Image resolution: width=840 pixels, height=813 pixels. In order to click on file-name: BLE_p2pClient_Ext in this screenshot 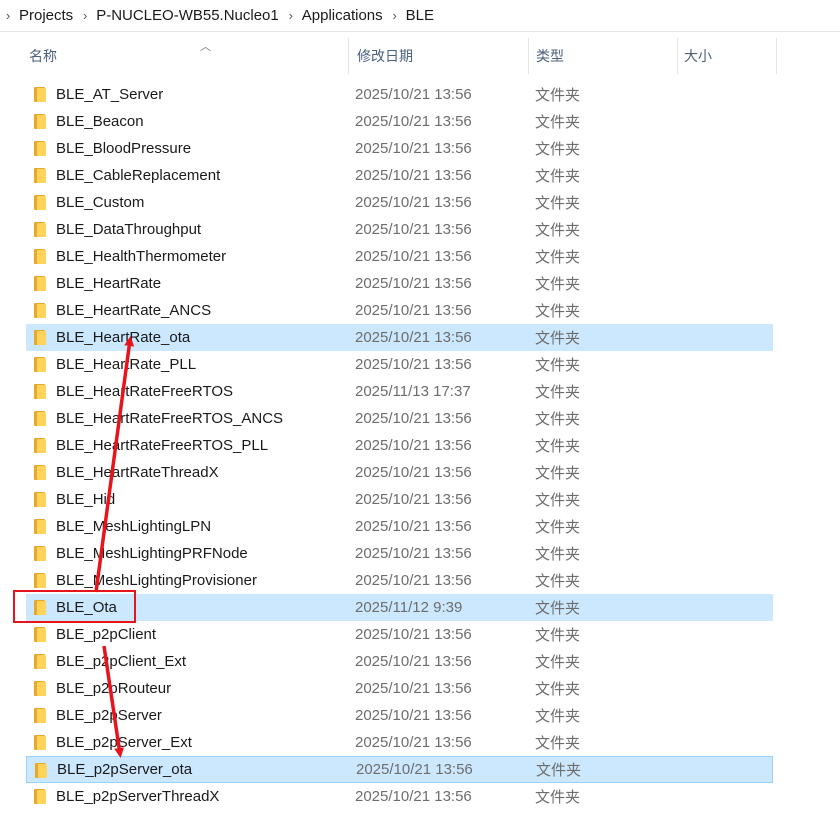, I will do `click(121, 661)`.